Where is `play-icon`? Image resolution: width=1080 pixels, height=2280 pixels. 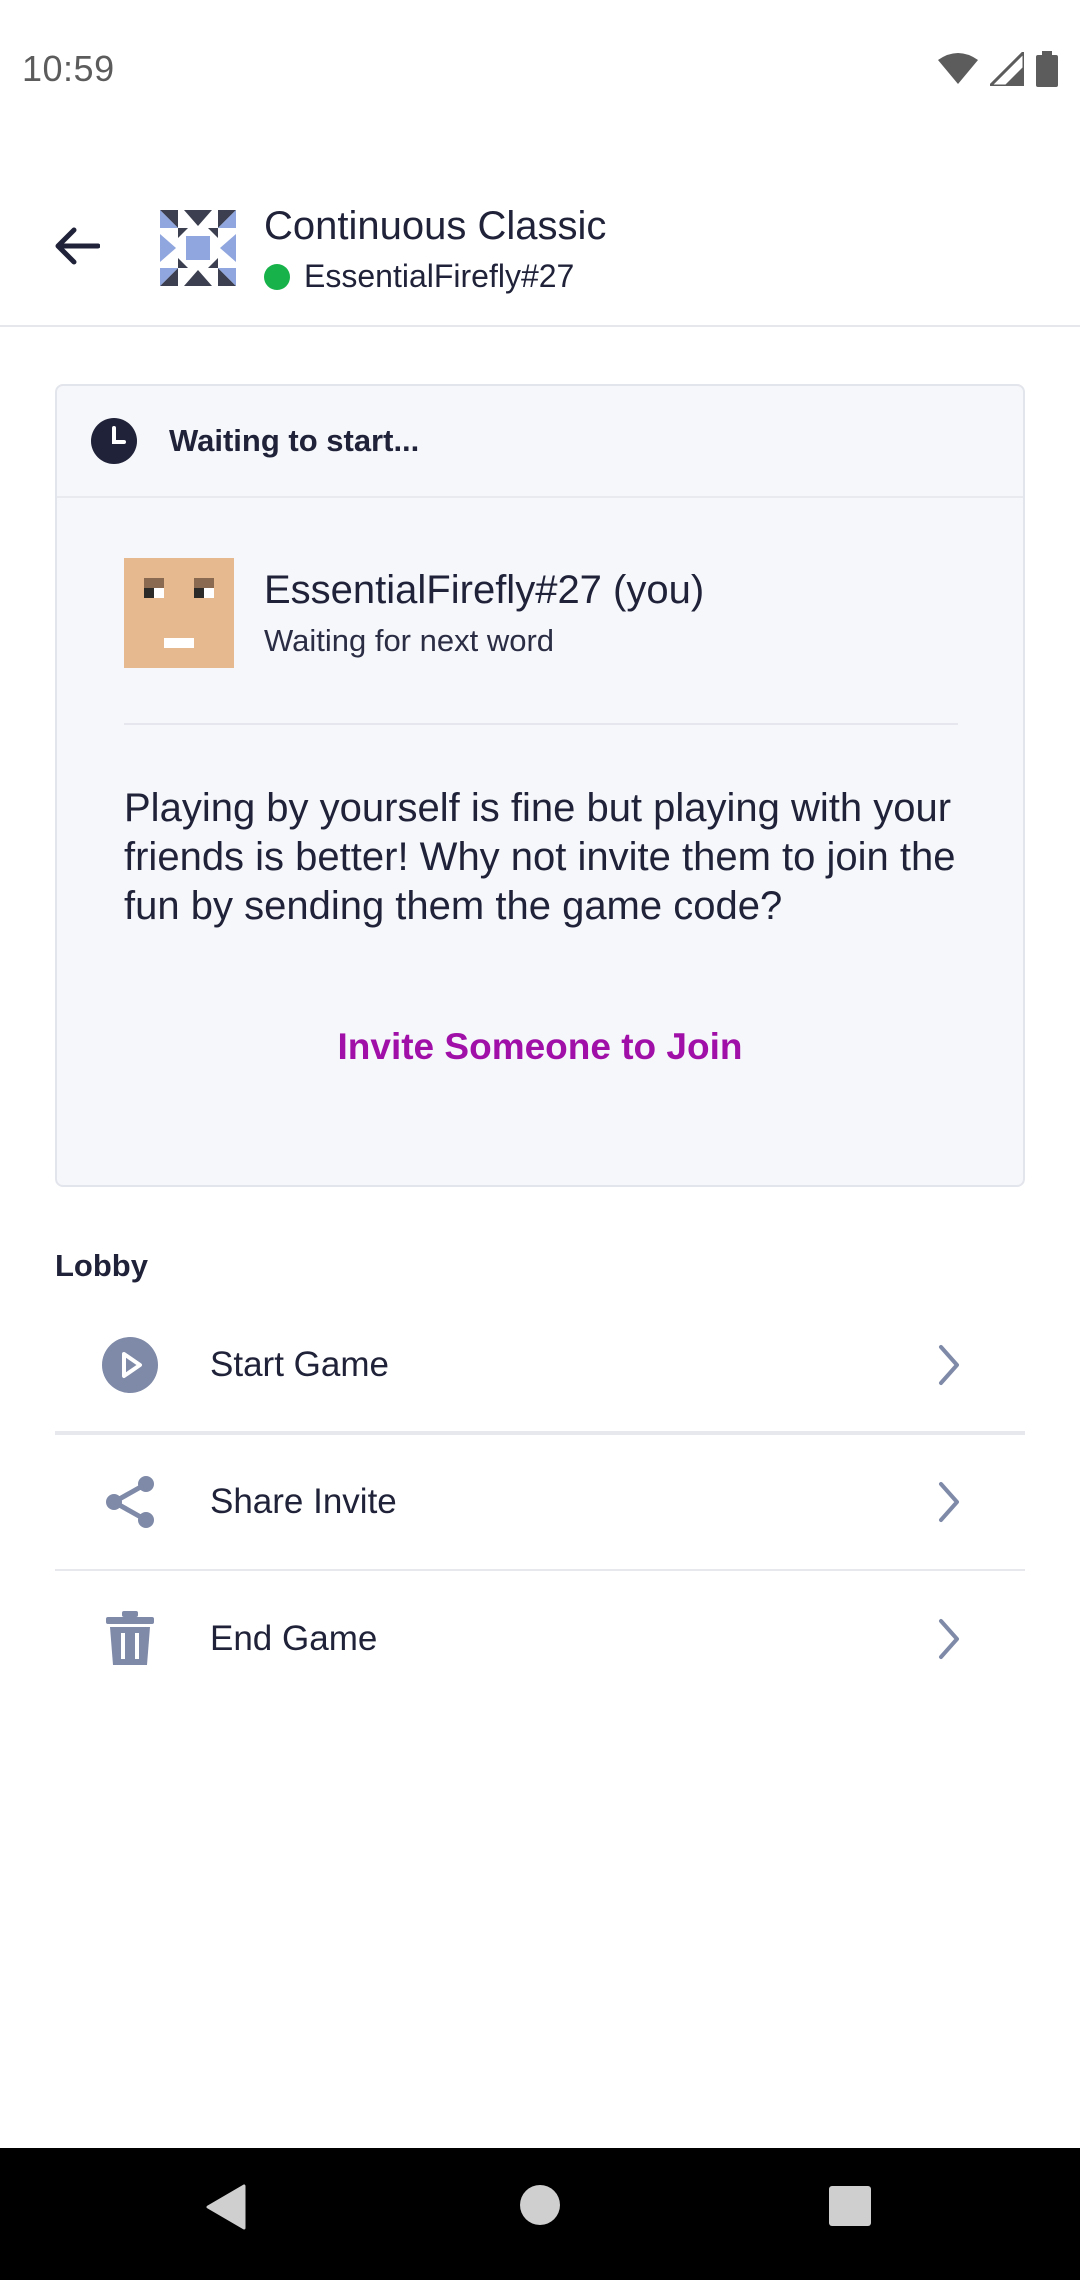 play-icon is located at coordinates (130, 1365).